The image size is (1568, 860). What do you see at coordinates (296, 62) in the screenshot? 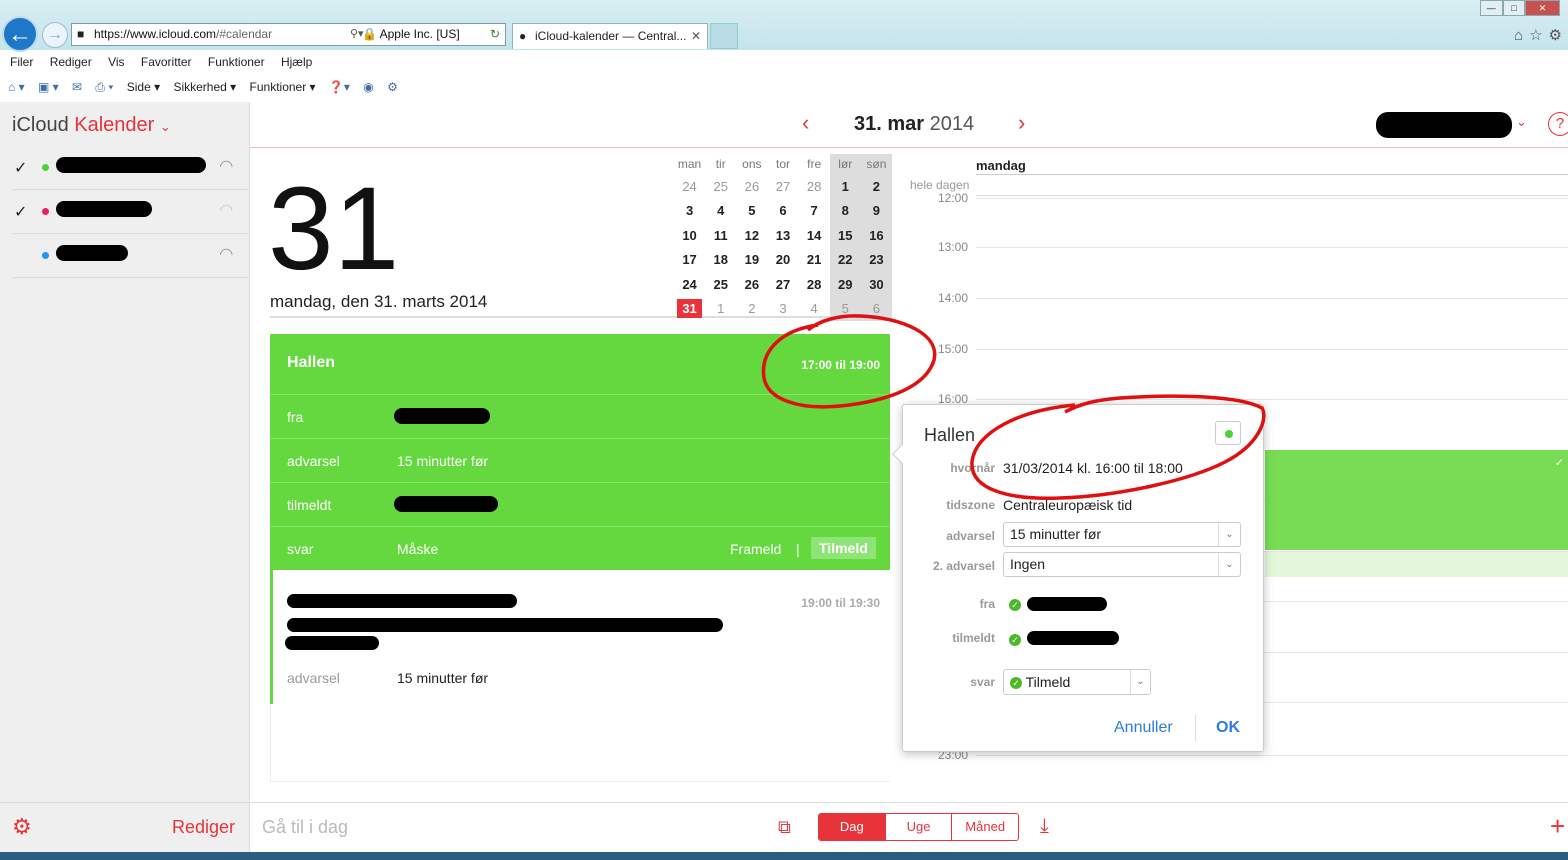
I see `menu-item: Hjælp` at bounding box center [296, 62].